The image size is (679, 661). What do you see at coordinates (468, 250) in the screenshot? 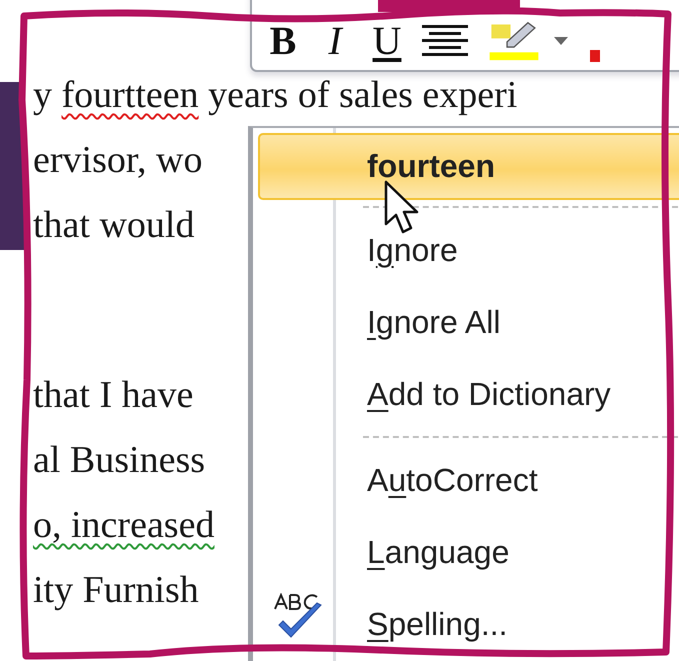
I see `menu-item: Ignore` at bounding box center [468, 250].